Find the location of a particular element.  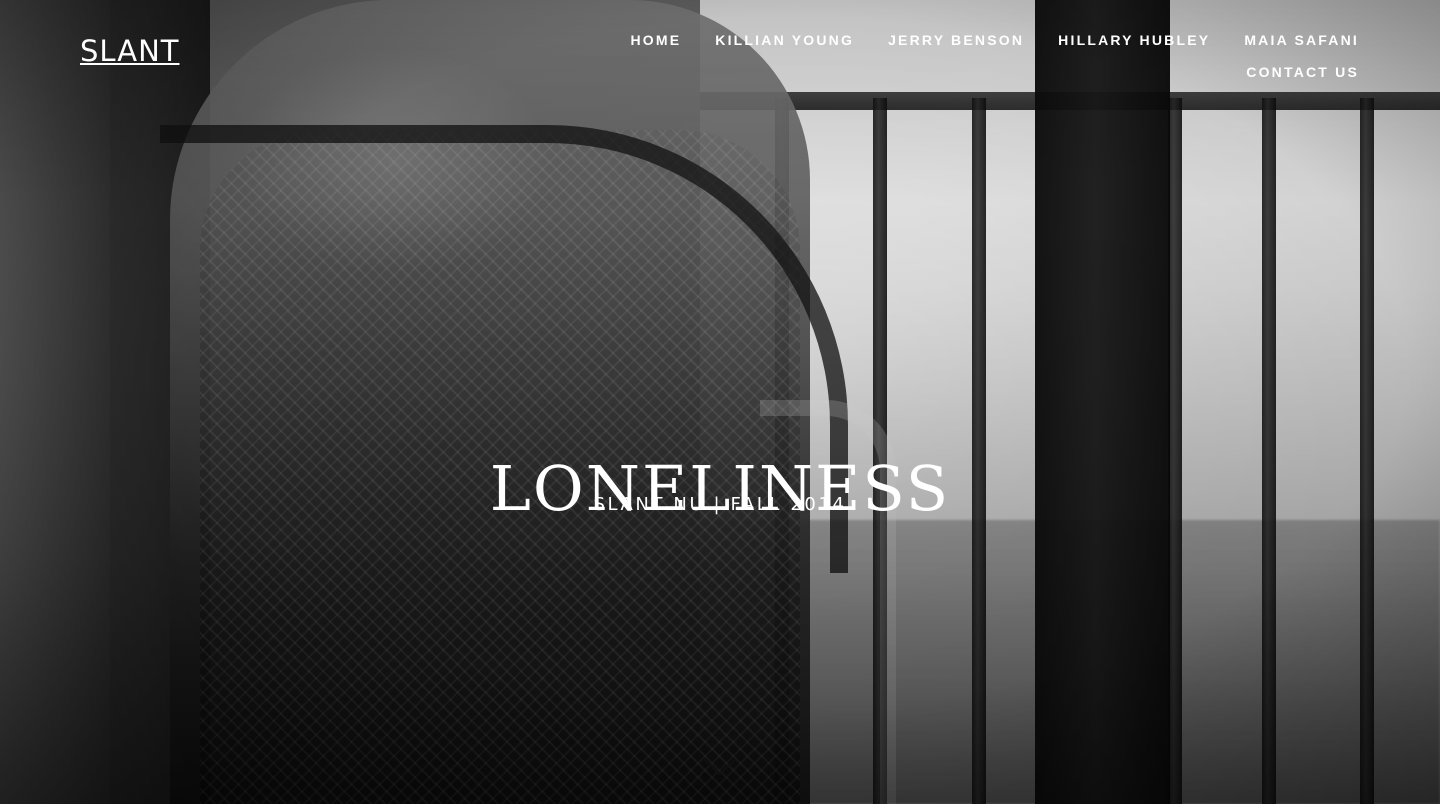

nav-link-killian-young: KILLIAN YOUNG is located at coordinates (784, 40).